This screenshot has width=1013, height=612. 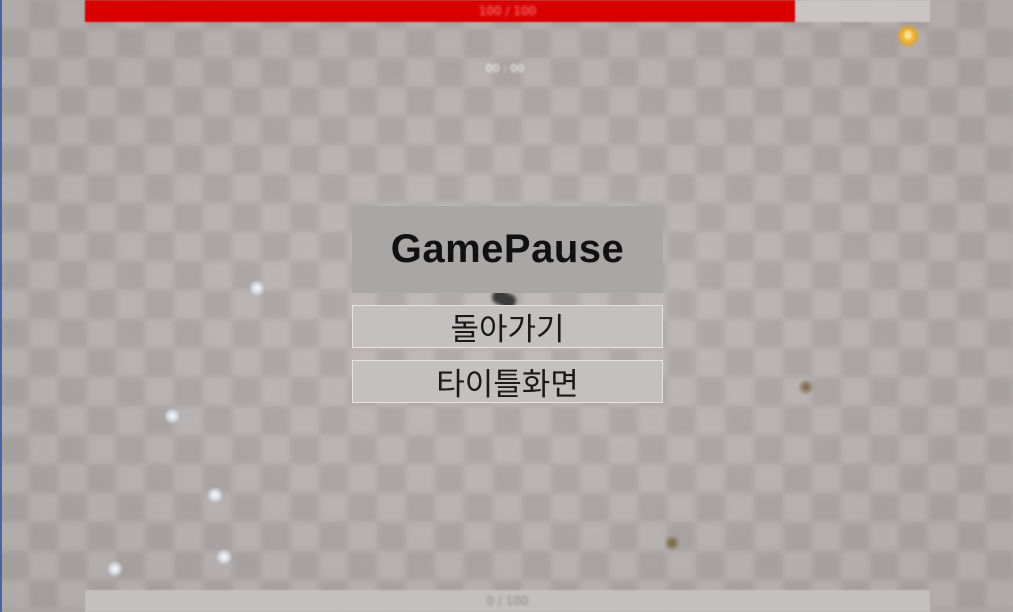 I want to click on coin-count: 0, so click(x=908, y=35).